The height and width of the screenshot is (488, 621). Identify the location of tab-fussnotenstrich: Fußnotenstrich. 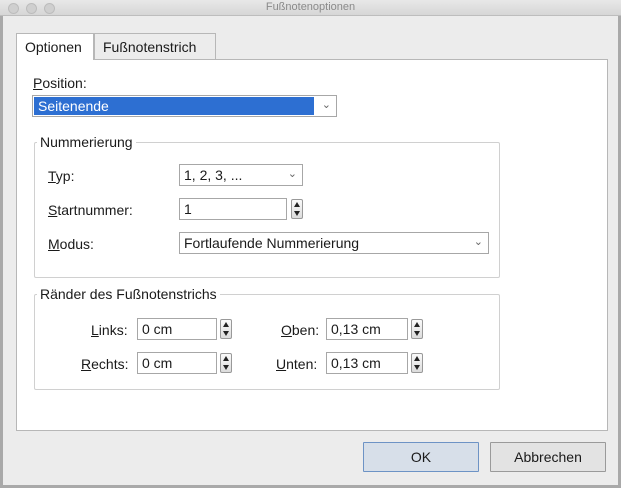
(155, 46).